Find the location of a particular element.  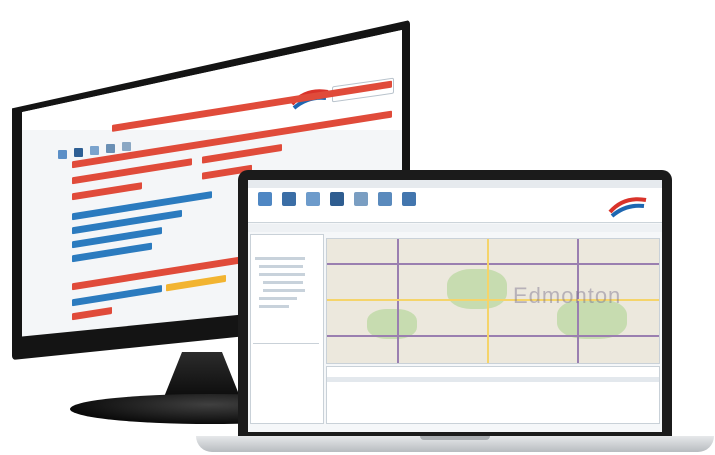

tab-strip is located at coordinates (455, 228).